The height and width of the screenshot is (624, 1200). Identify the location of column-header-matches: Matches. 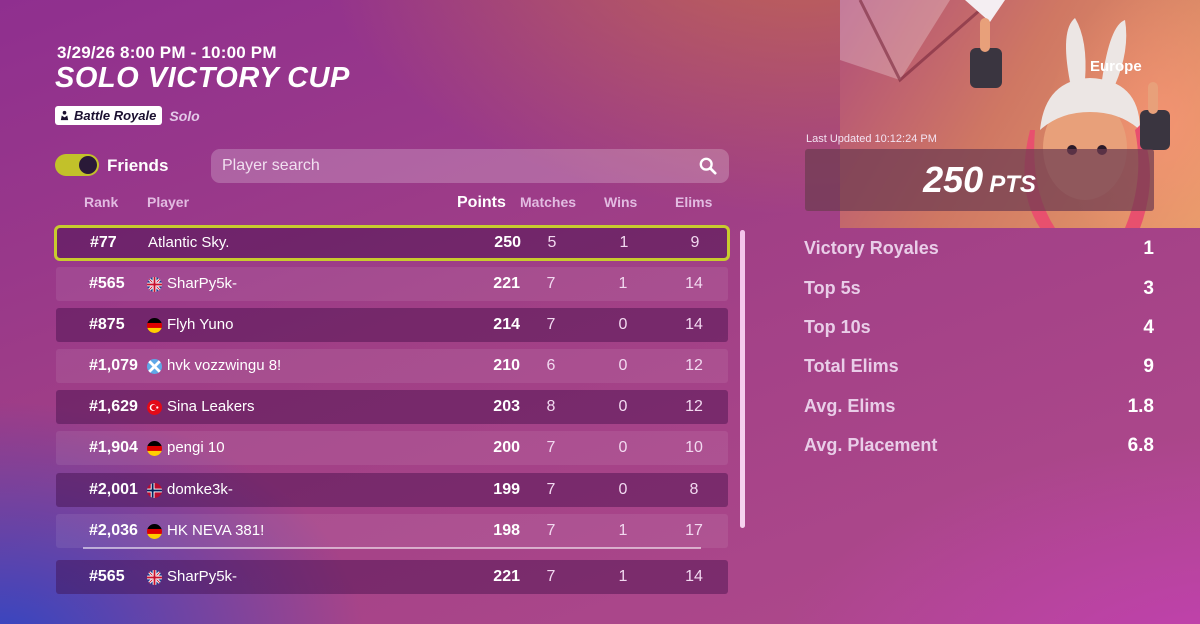
(548, 202).